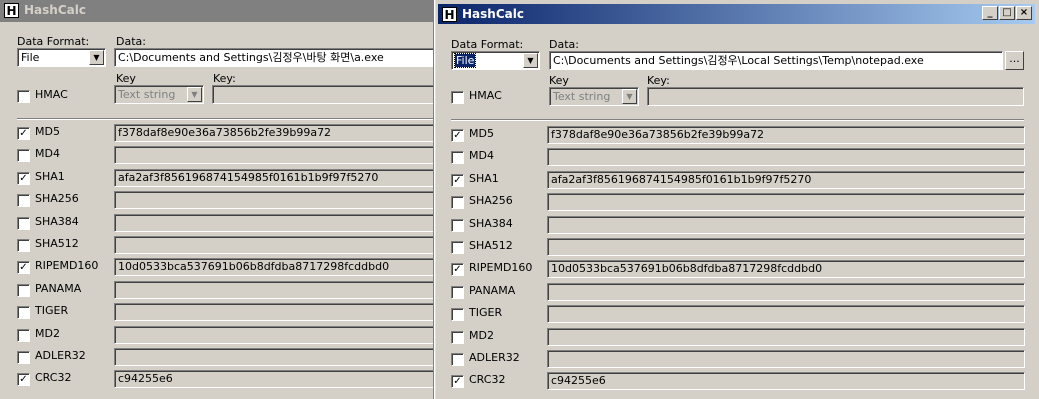  Describe the element at coordinates (11, 10) in the screenshot. I see `app-icon: H` at that location.